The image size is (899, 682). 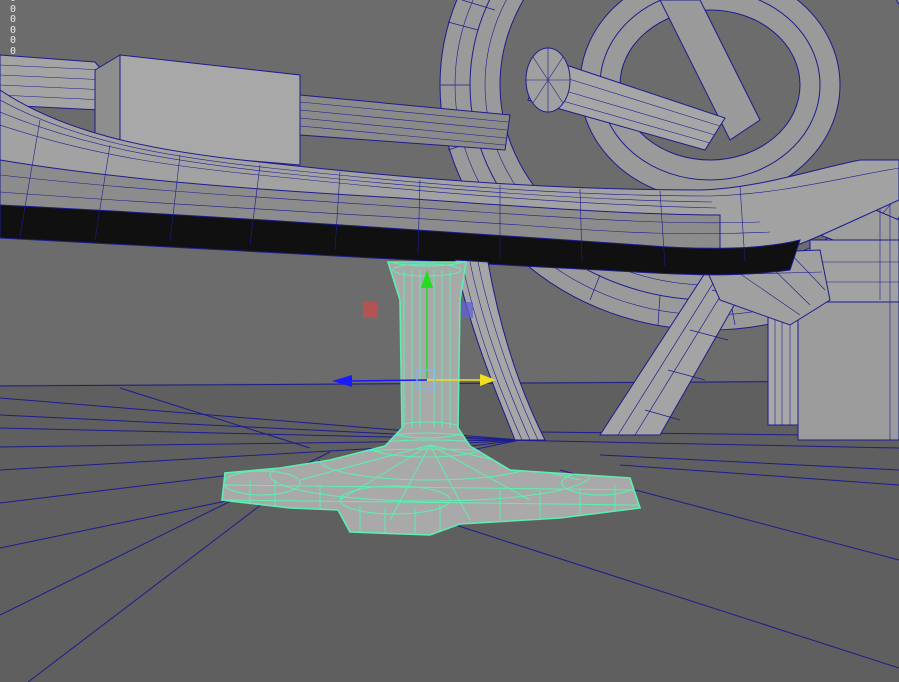 What do you see at coordinates (370, 310) in the screenshot?
I see `plane-handle-red` at bounding box center [370, 310].